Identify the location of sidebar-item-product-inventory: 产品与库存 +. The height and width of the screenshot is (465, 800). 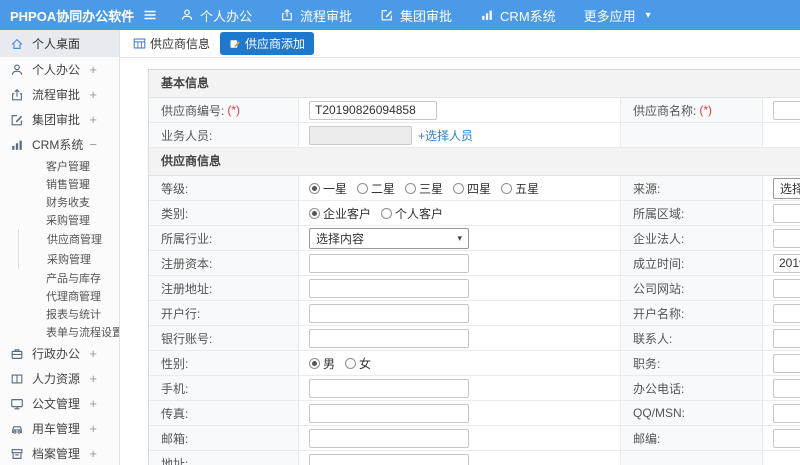
(59, 278).